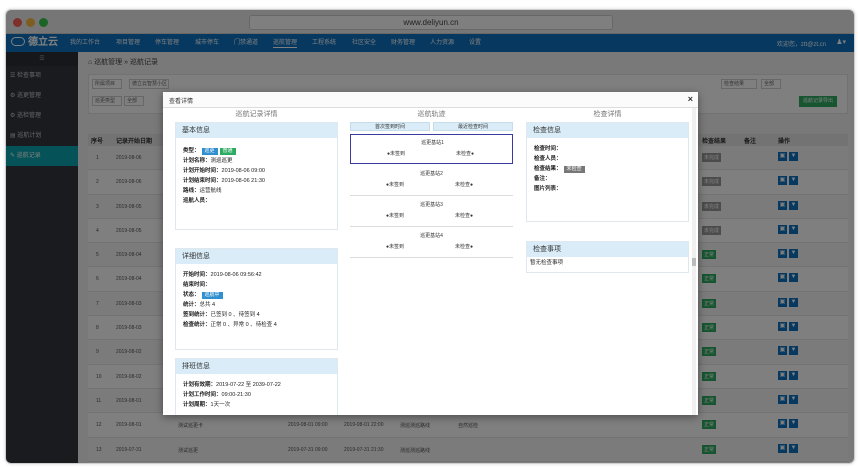  I want to click on panel-title: 排班信息, so click(256, 366).